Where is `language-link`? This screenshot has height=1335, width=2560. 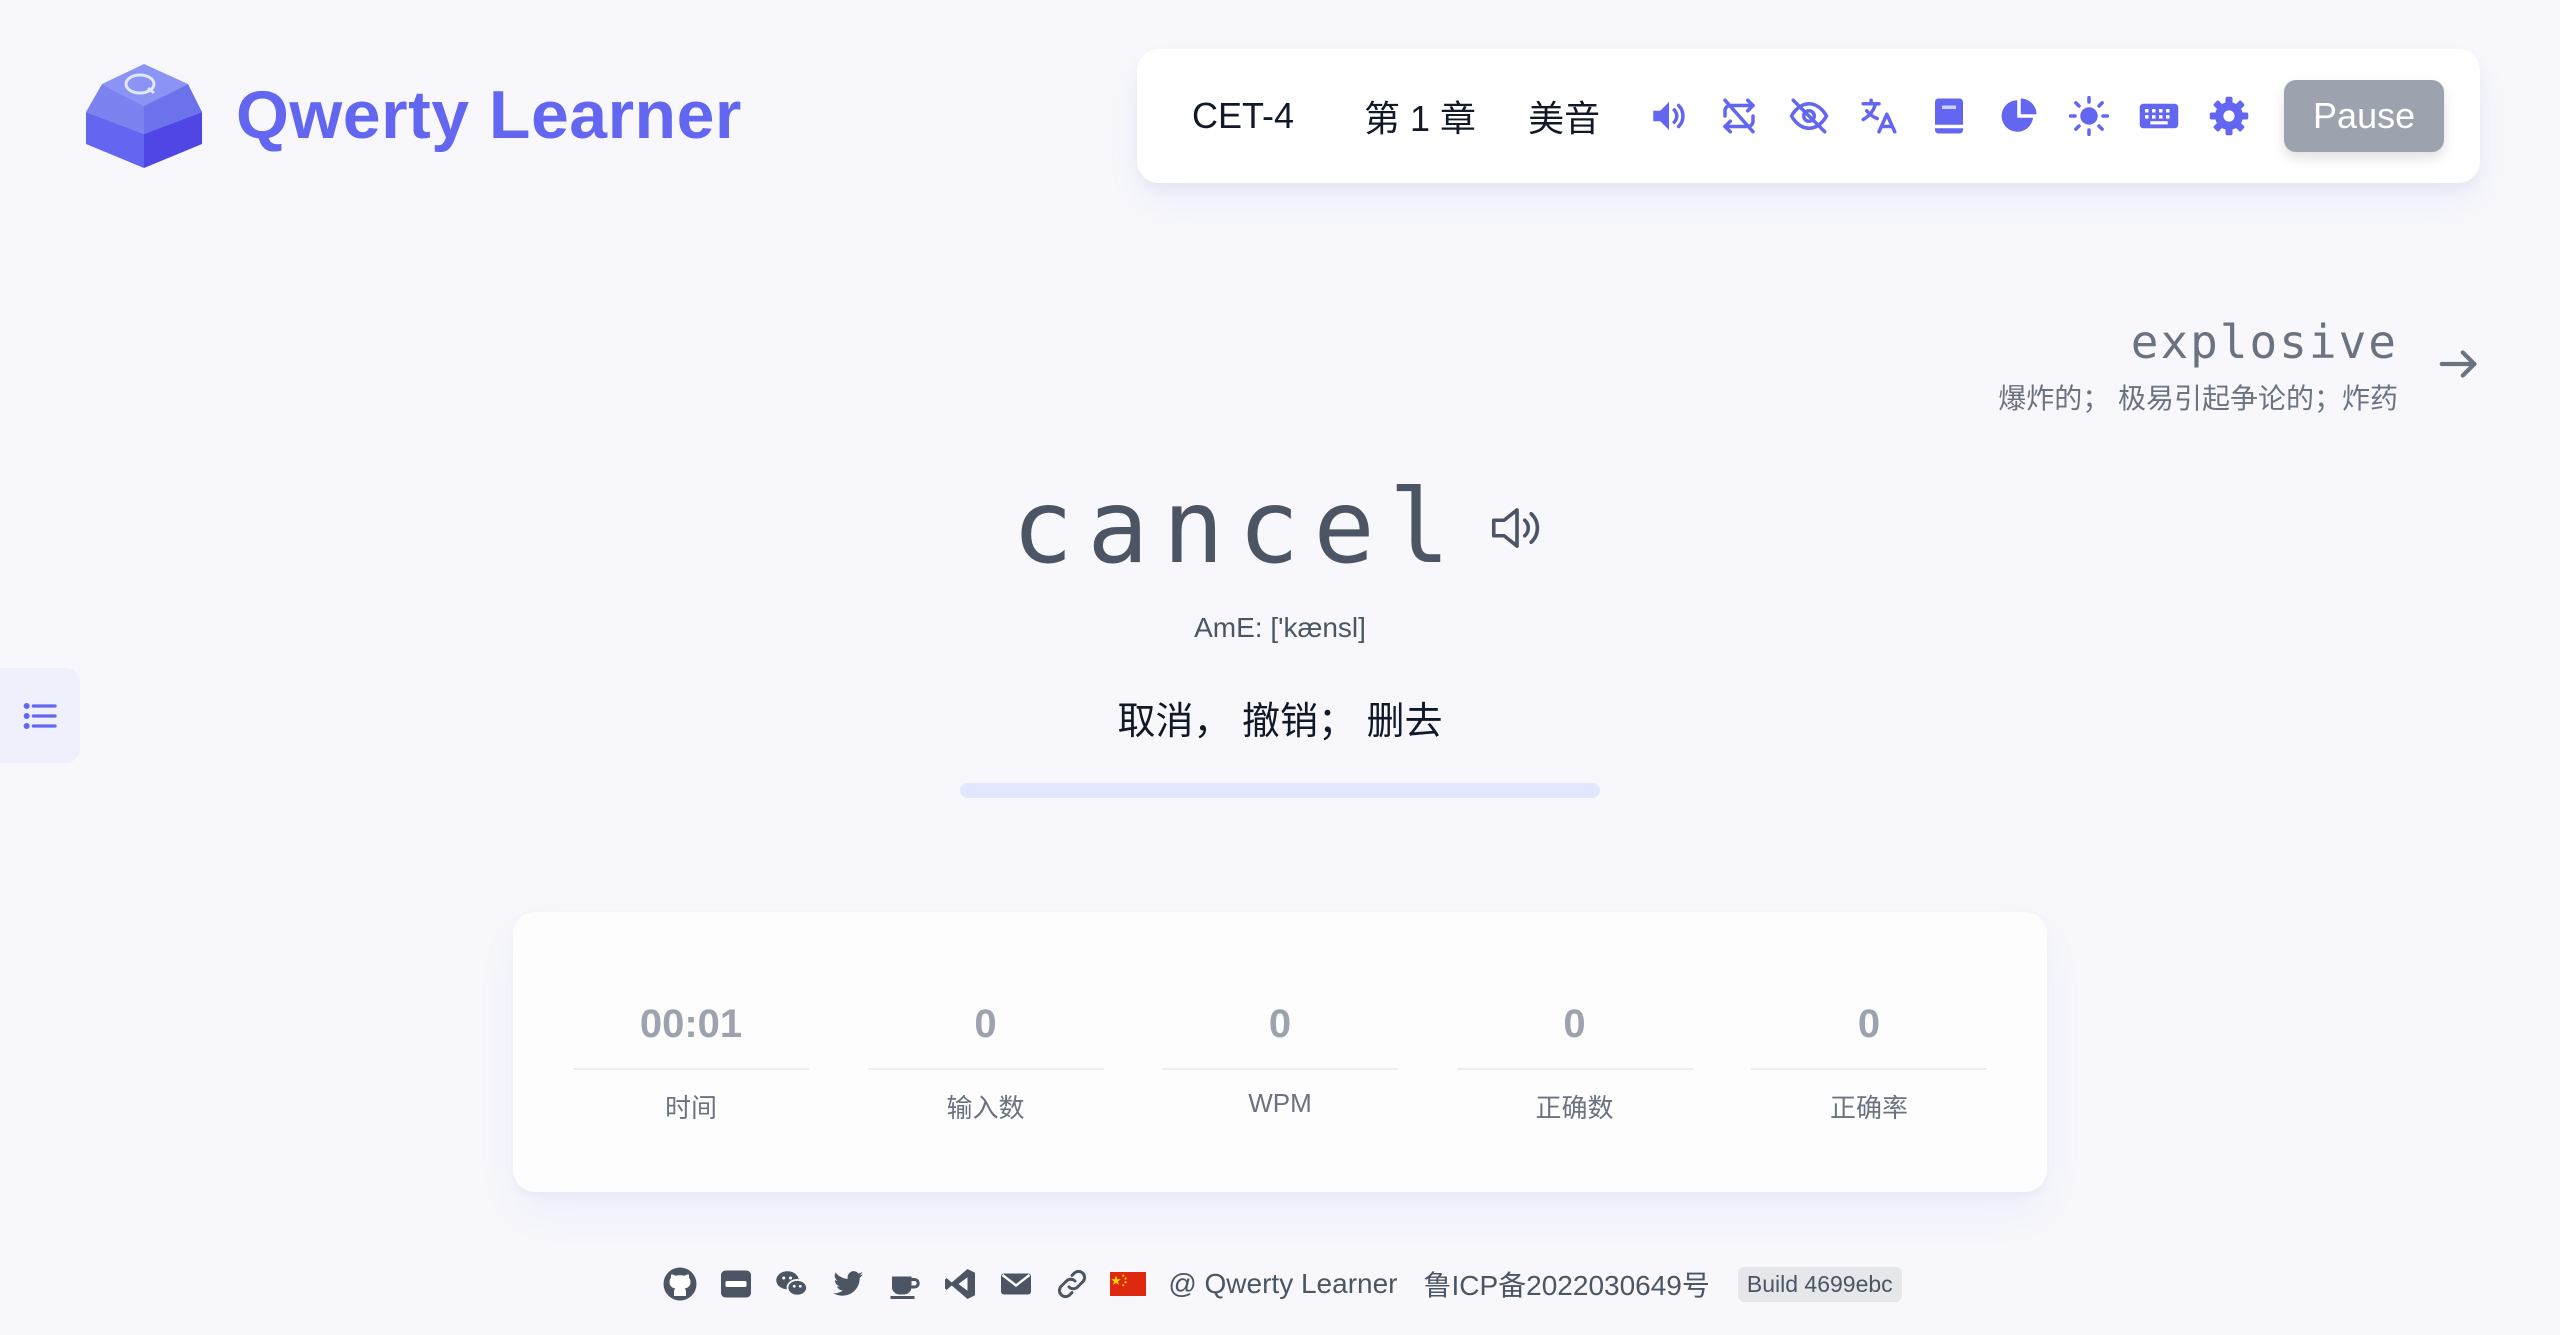 language-link is located at coordinates (1128, 1284).